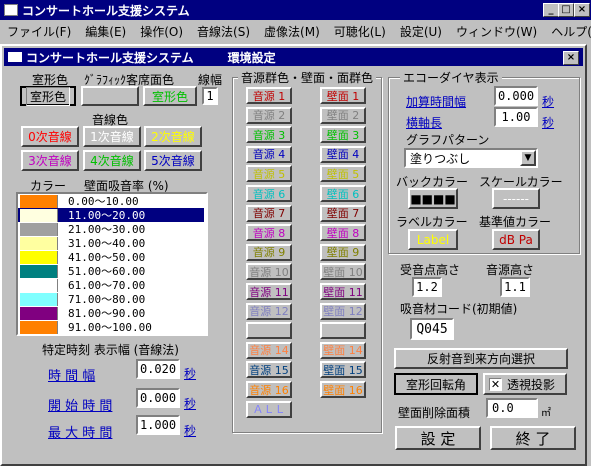 The width and height of the screenshot is (591, 466). I want to click on perspective-checkbox: ✕, so click(495, 384).